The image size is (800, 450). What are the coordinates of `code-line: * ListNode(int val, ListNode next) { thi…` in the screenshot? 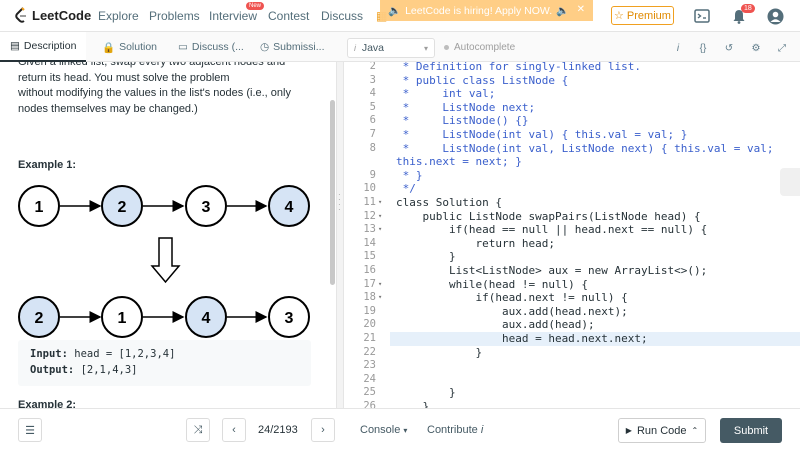 It's located at (585, 148).